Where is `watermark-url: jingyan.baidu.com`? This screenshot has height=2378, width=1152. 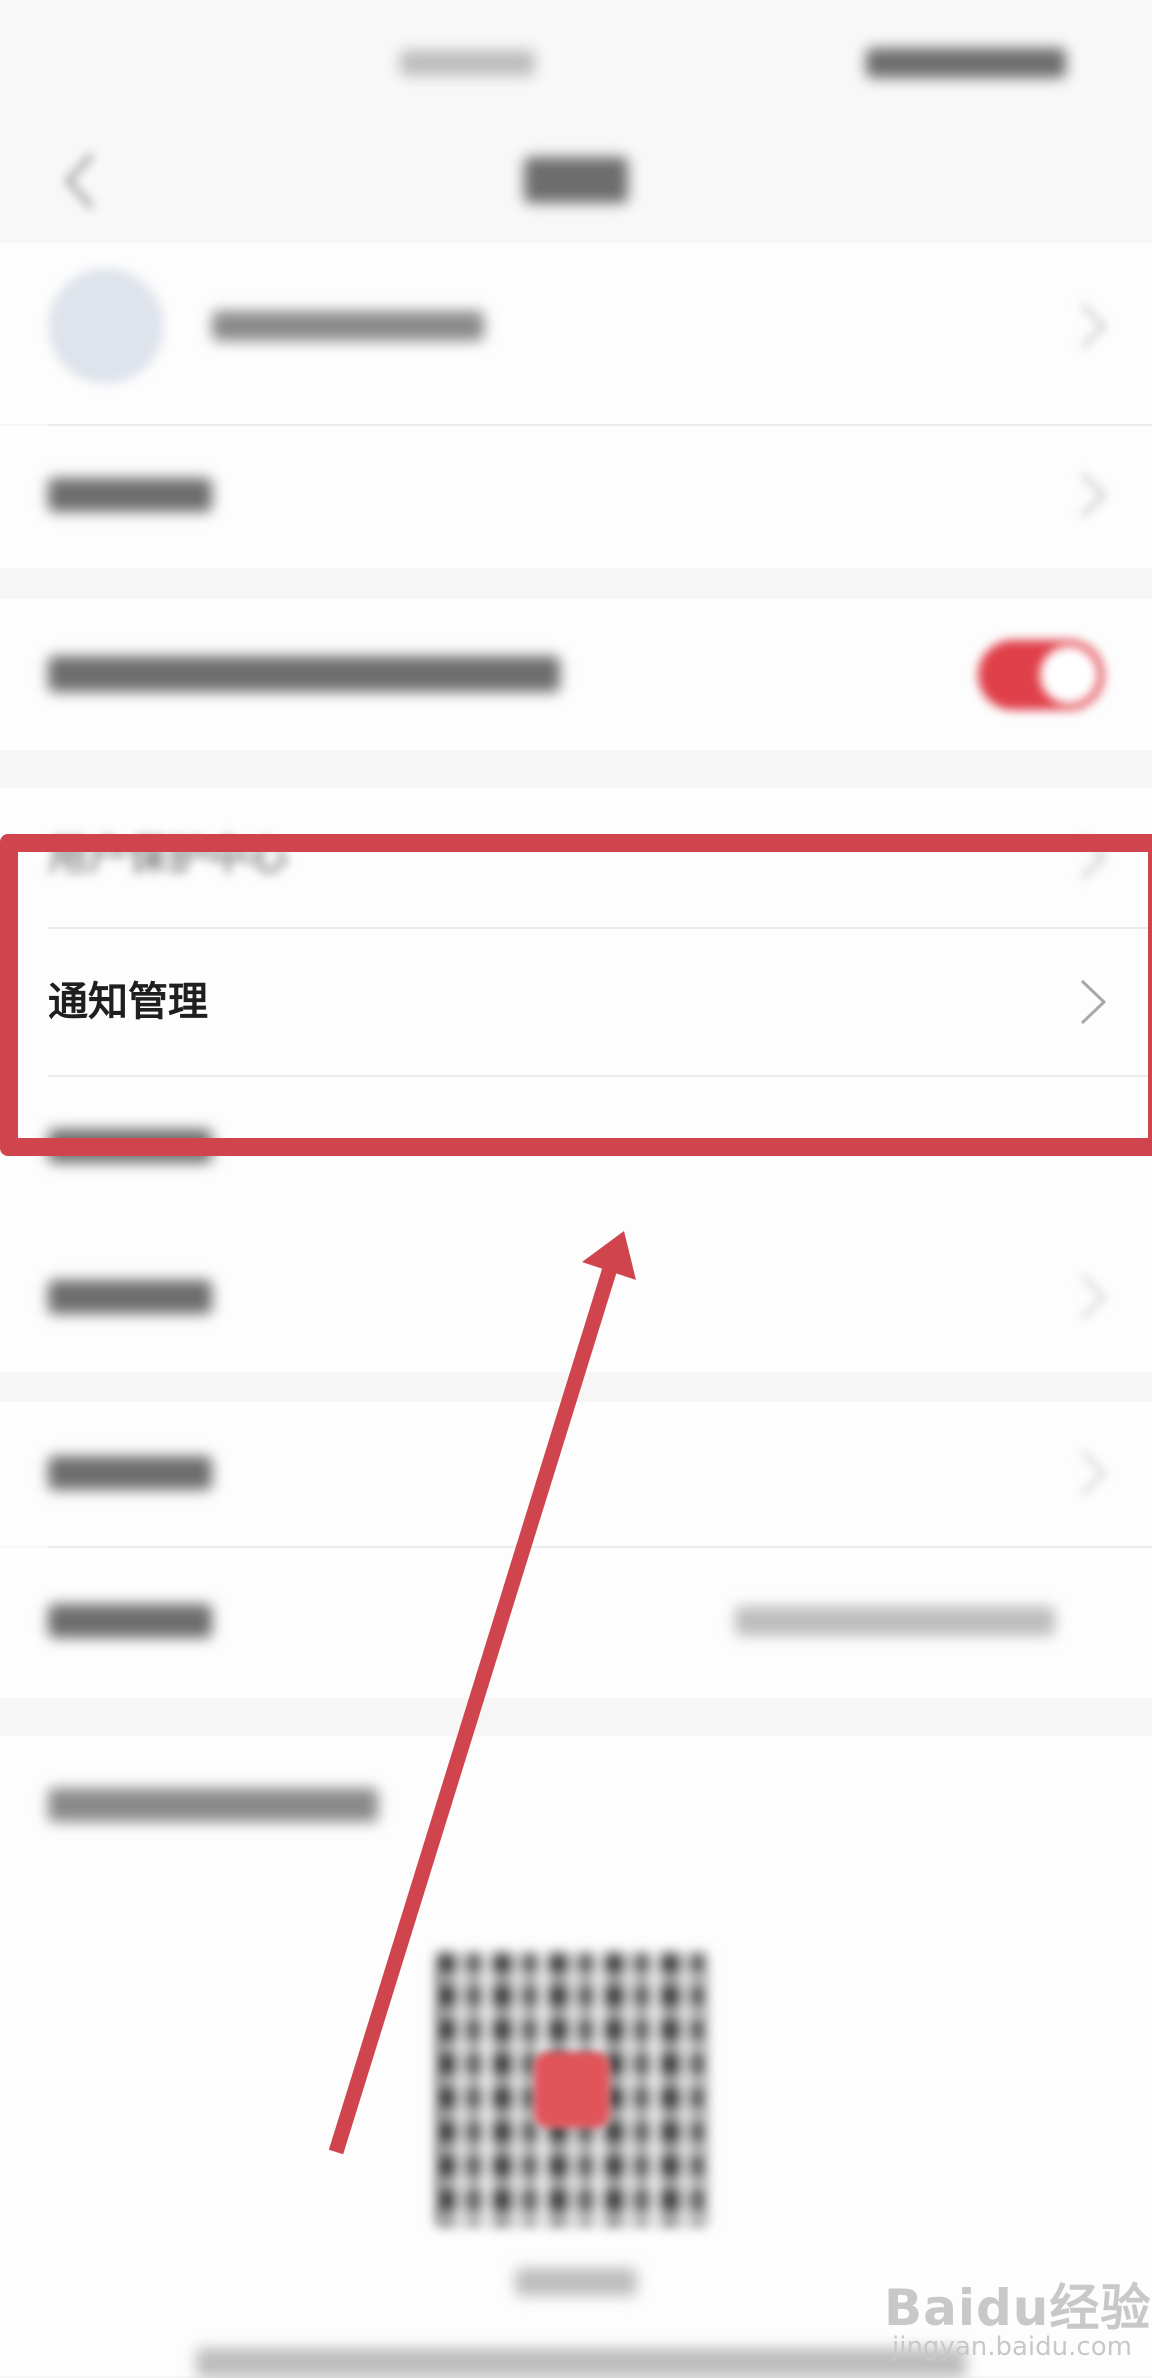
watermark-url: jingyan.baidu.com is located at coordinates (1012, 2347).